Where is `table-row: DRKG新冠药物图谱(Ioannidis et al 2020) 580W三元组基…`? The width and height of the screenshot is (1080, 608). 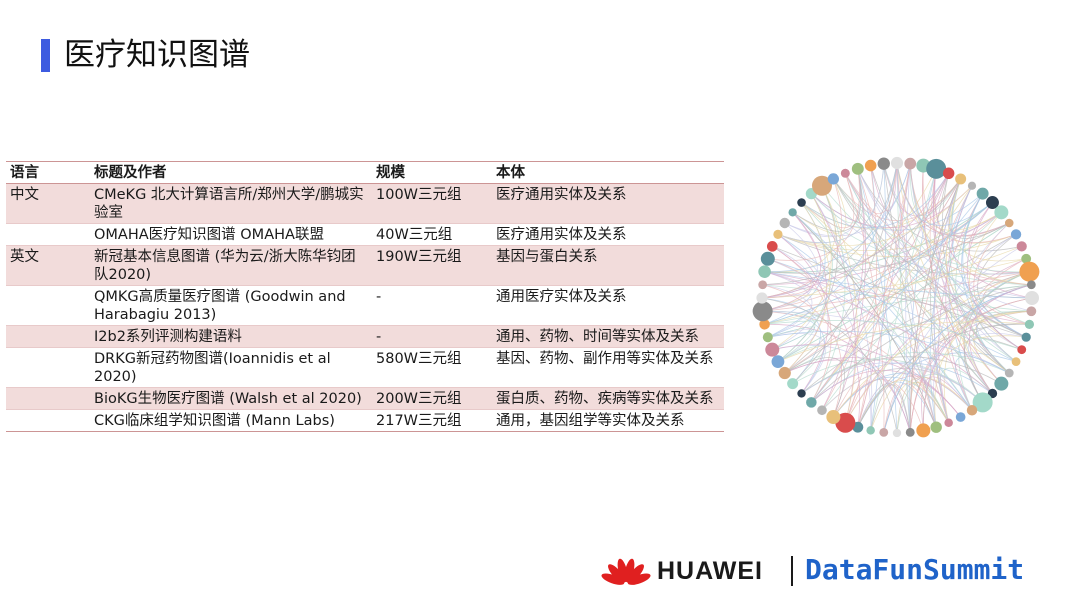 table-row: DRKG新冠药物图谱(Ioannidis et al 2020) 580W三元组基… is located at coordinates (365, 367).